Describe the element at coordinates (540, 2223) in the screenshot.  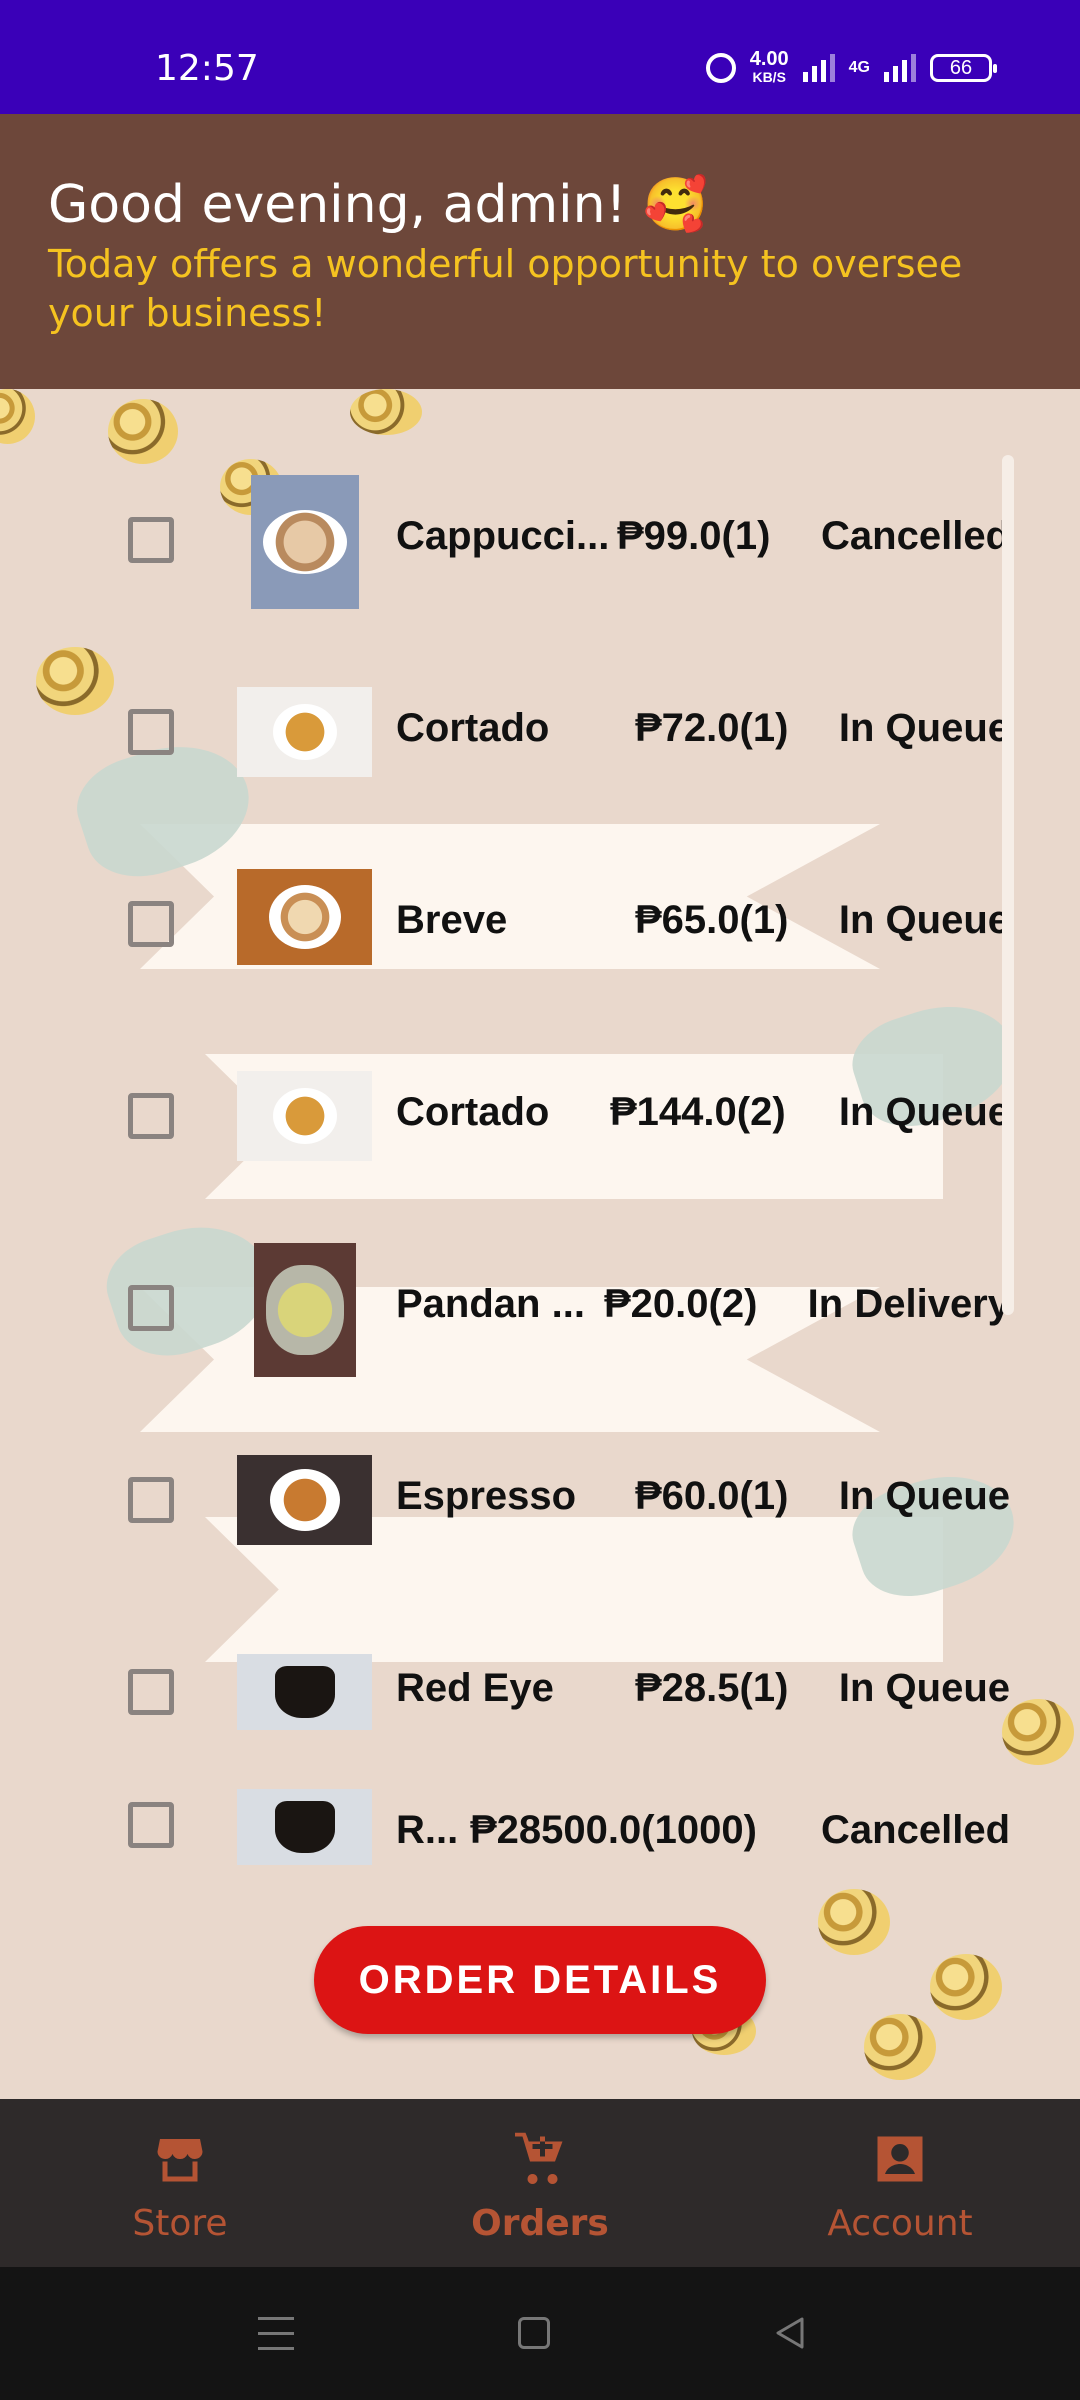
I see `nav-label-orders: Orders` at that location.